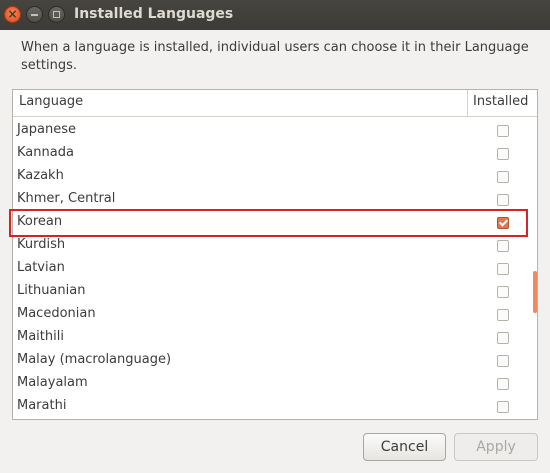 The width and height of the screenshot is (550, 473). What do you see at coordinates (272, 200) in the screenshot?
I see `language-row: Khmer, Central` at bounding box center [272, 200].